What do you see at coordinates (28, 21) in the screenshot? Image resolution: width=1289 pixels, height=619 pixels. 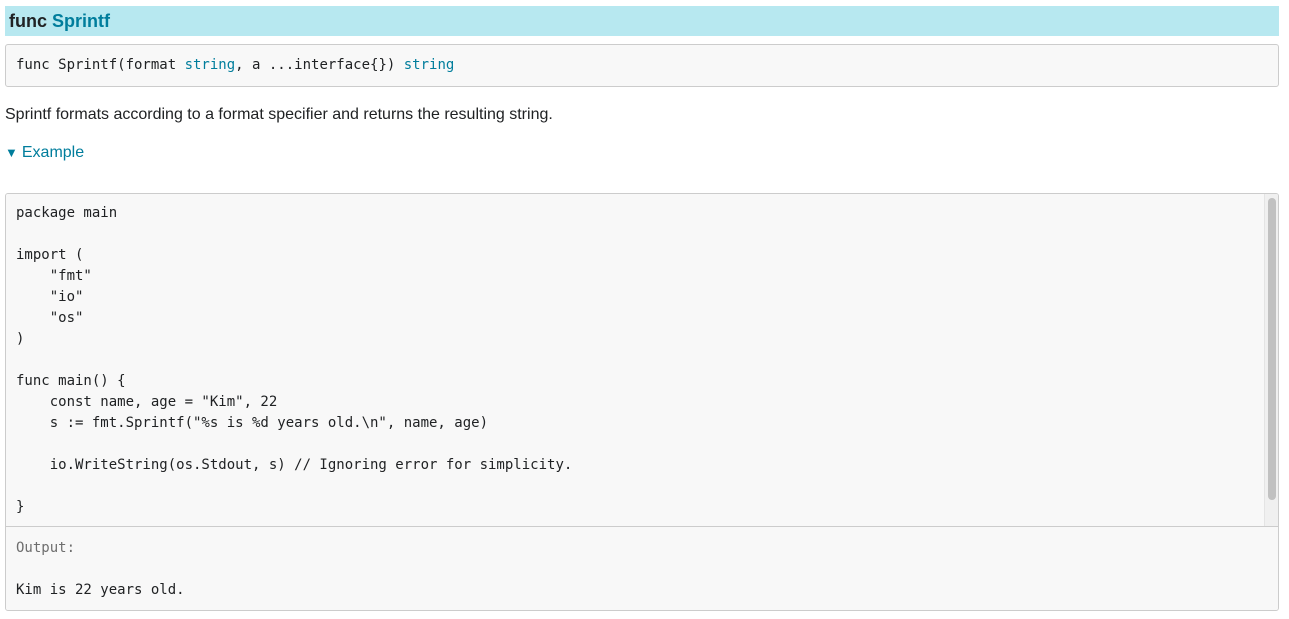 I see `func-keyword: func` at bounding box center [28, 21].